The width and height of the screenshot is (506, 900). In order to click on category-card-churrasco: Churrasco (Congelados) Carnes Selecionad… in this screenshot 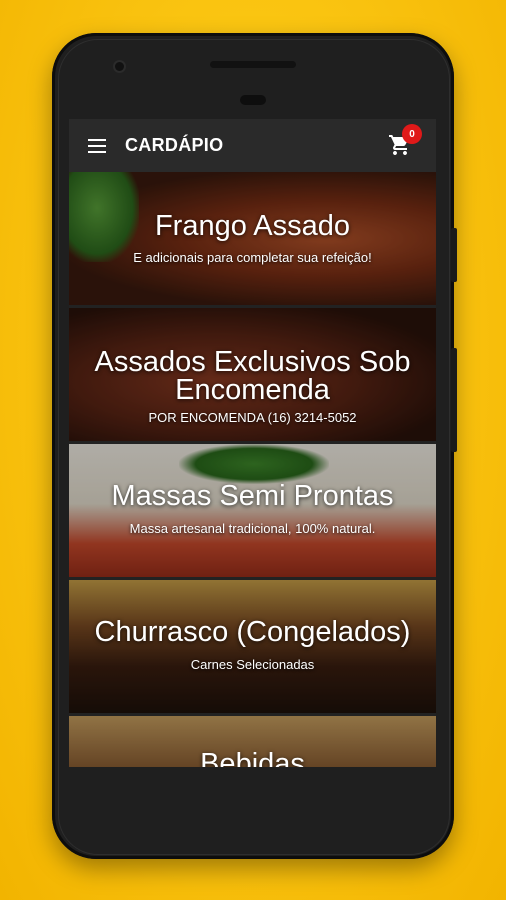, I will do `click(252, 646)`.